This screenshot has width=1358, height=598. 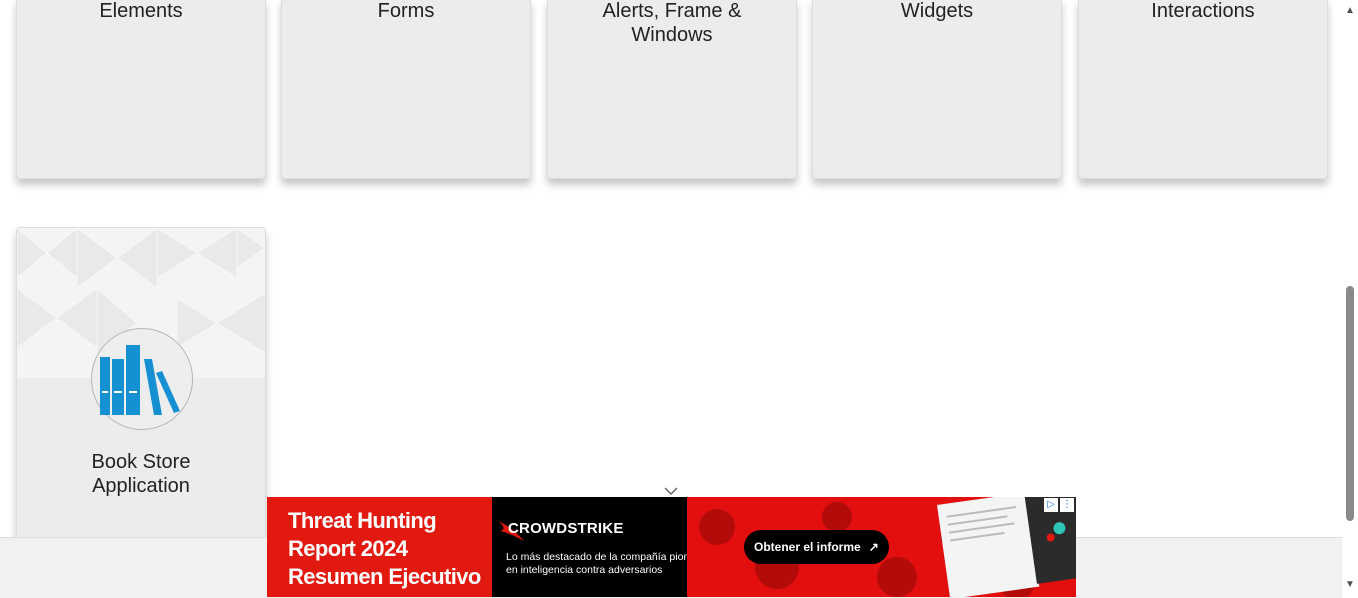 I want to click on card-title: Forms, so click(x=406, y=11).